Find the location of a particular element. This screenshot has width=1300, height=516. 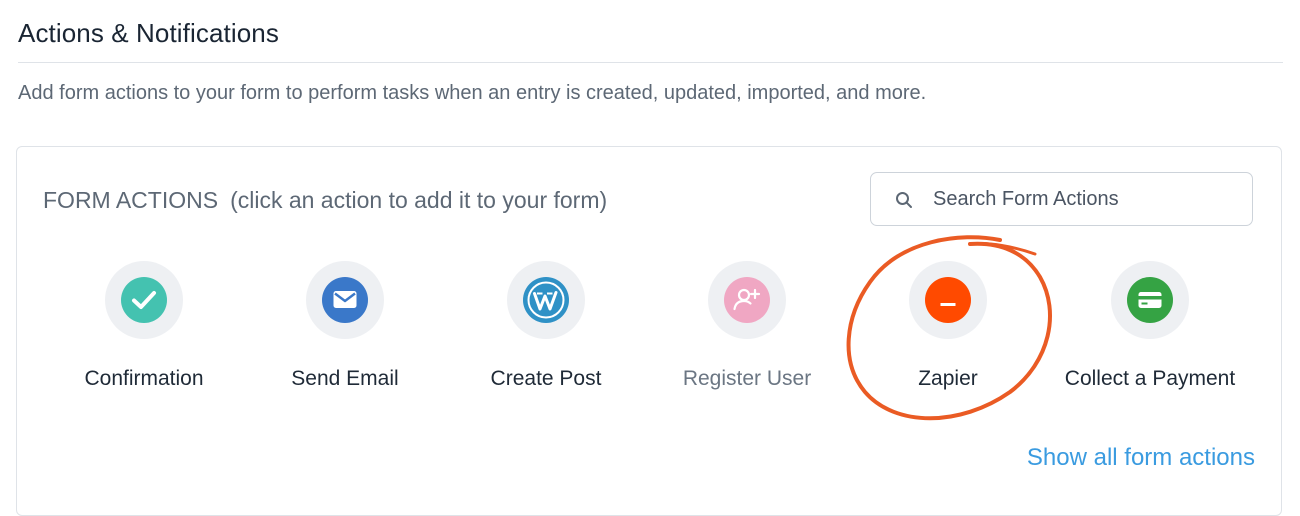

action-send-email: Send Email is located at coordinates (345, 326).